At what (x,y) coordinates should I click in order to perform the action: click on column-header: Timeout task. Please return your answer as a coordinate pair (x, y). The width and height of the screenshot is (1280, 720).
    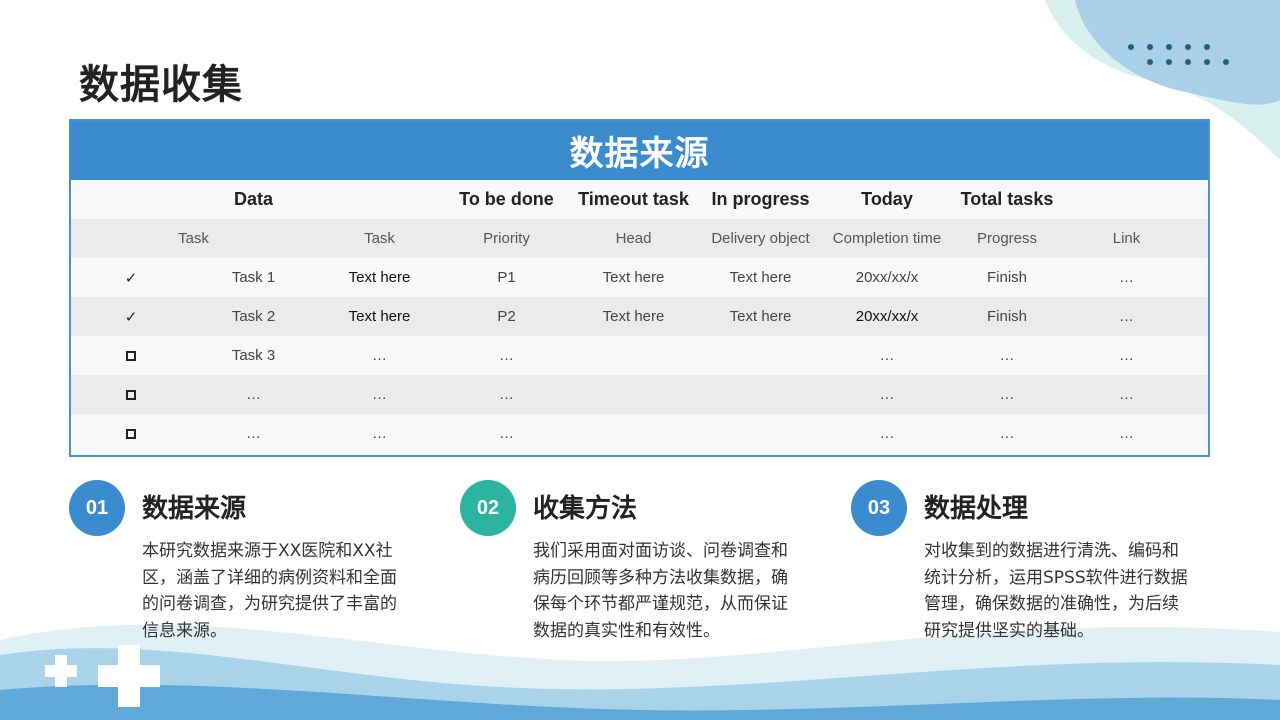
    Looking at the image, I should click on (633, 199).